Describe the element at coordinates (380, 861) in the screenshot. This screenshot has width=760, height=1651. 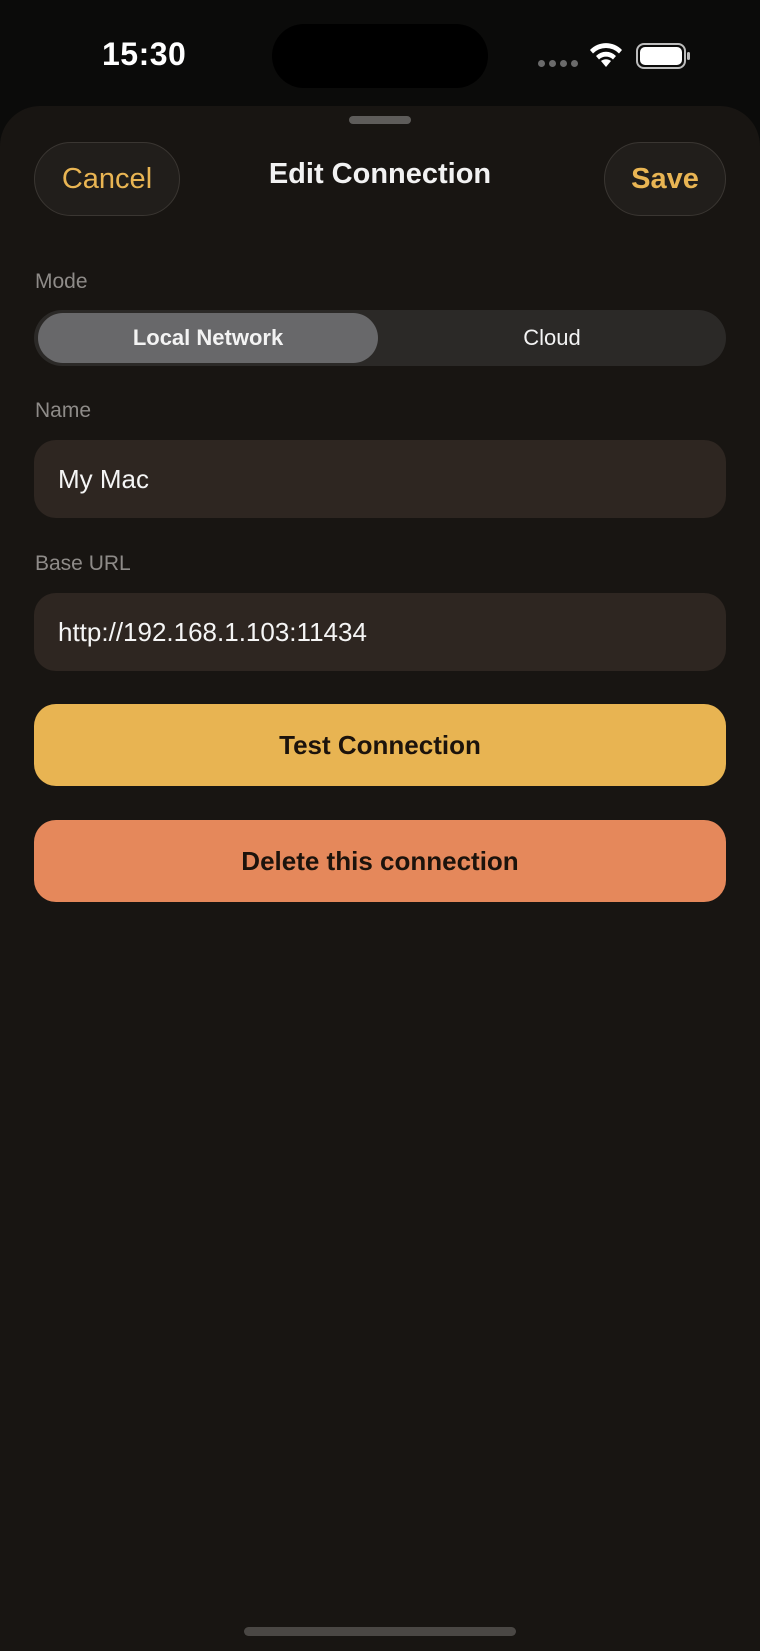
I see `delete-connection-button: Delete this connection` at that location.